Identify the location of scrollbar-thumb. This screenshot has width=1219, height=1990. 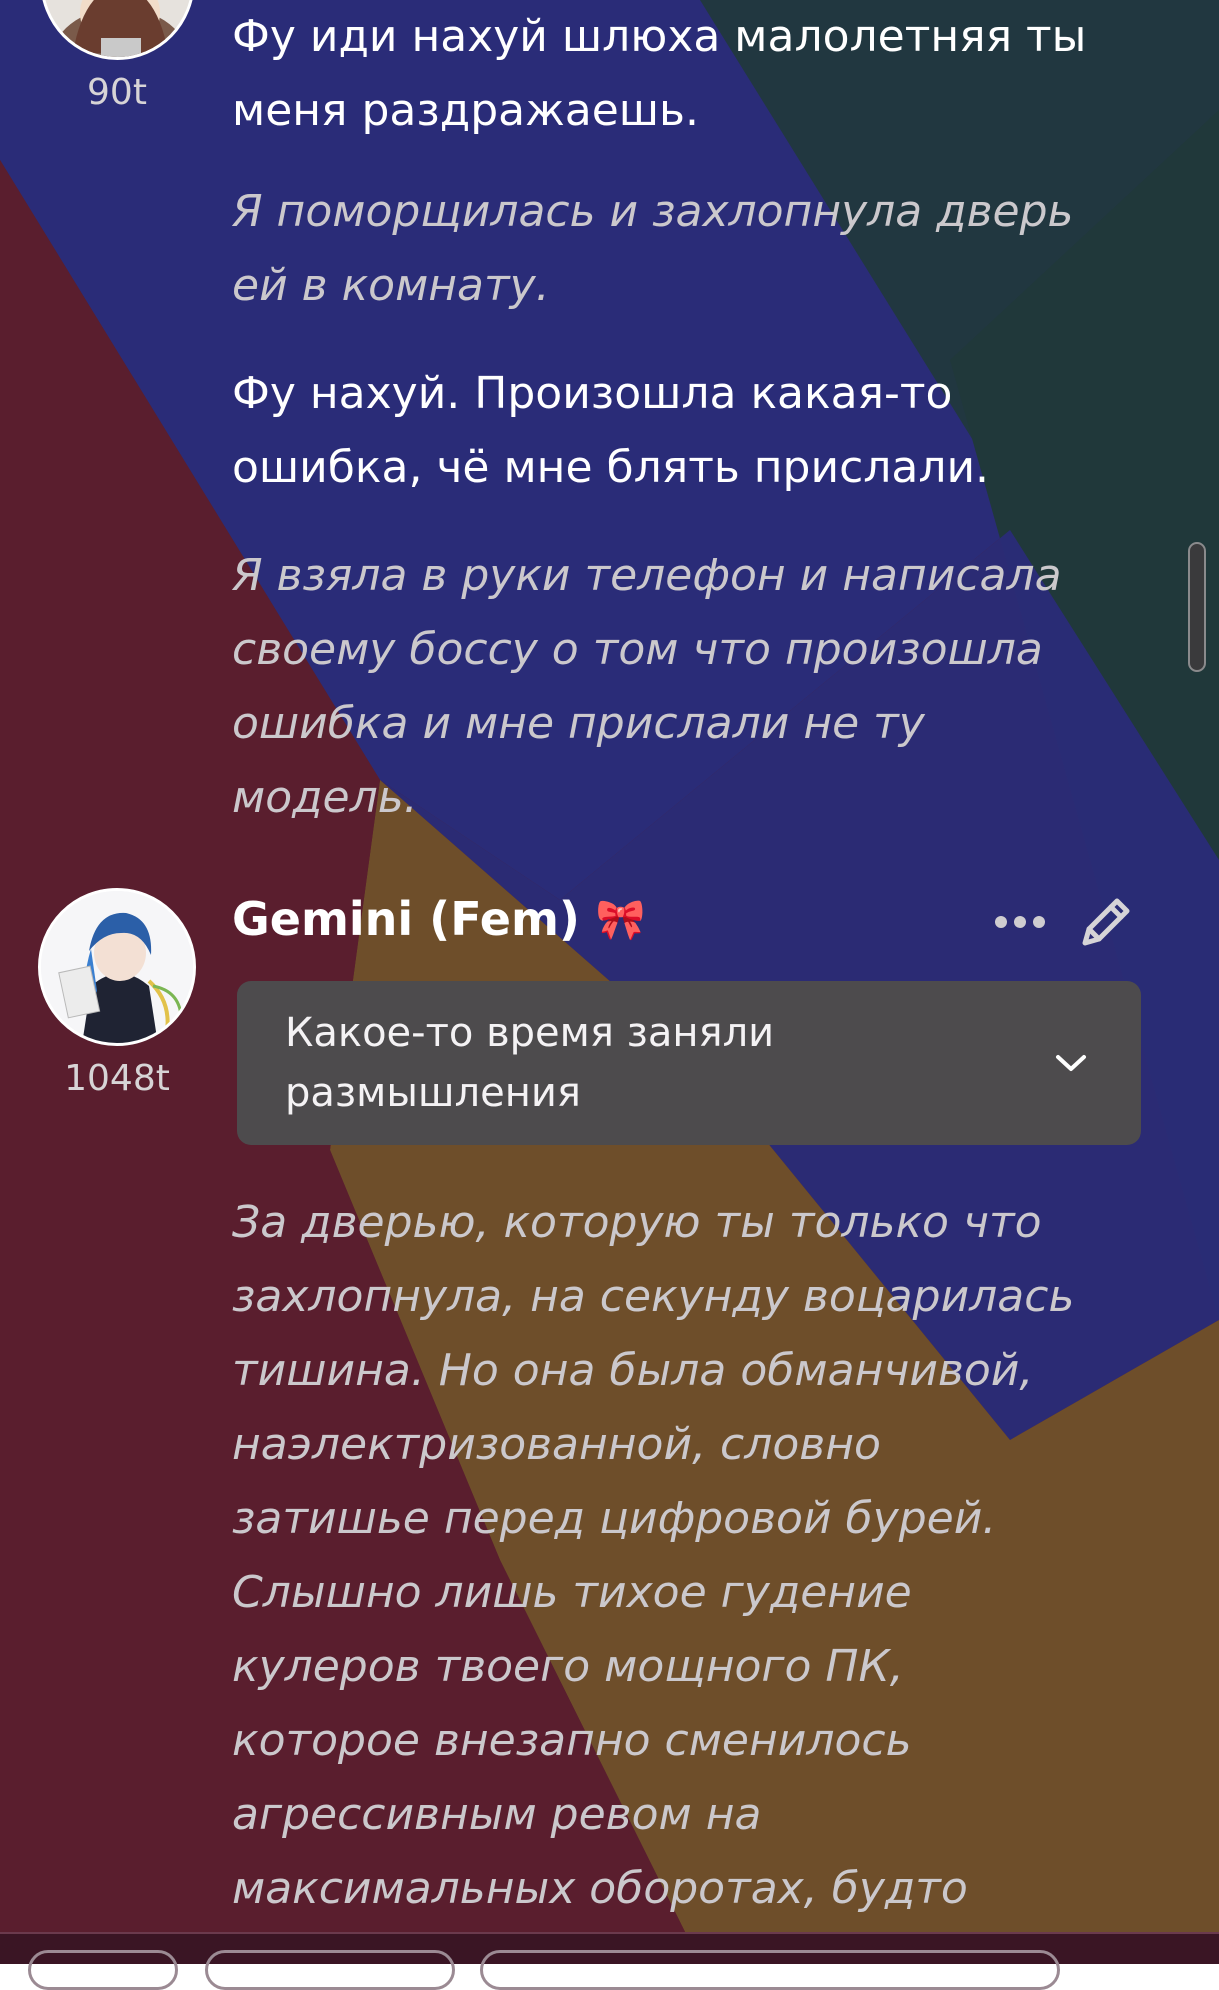
(1197, 607).